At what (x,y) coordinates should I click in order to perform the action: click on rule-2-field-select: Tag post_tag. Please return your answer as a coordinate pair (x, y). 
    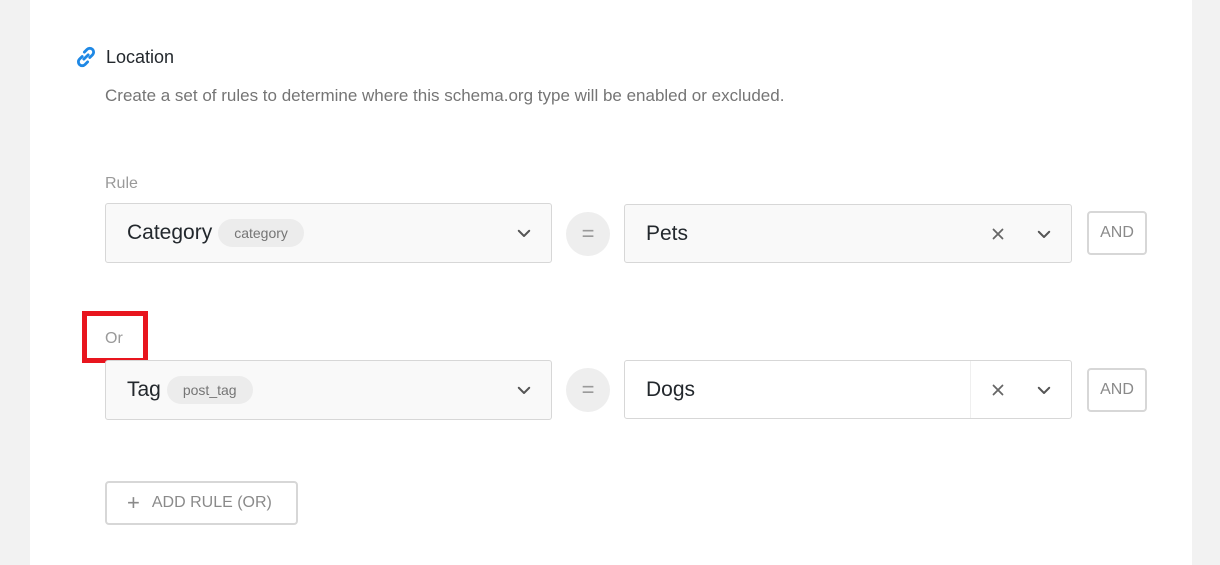
    Looking at the image, I should click on (328, 390).